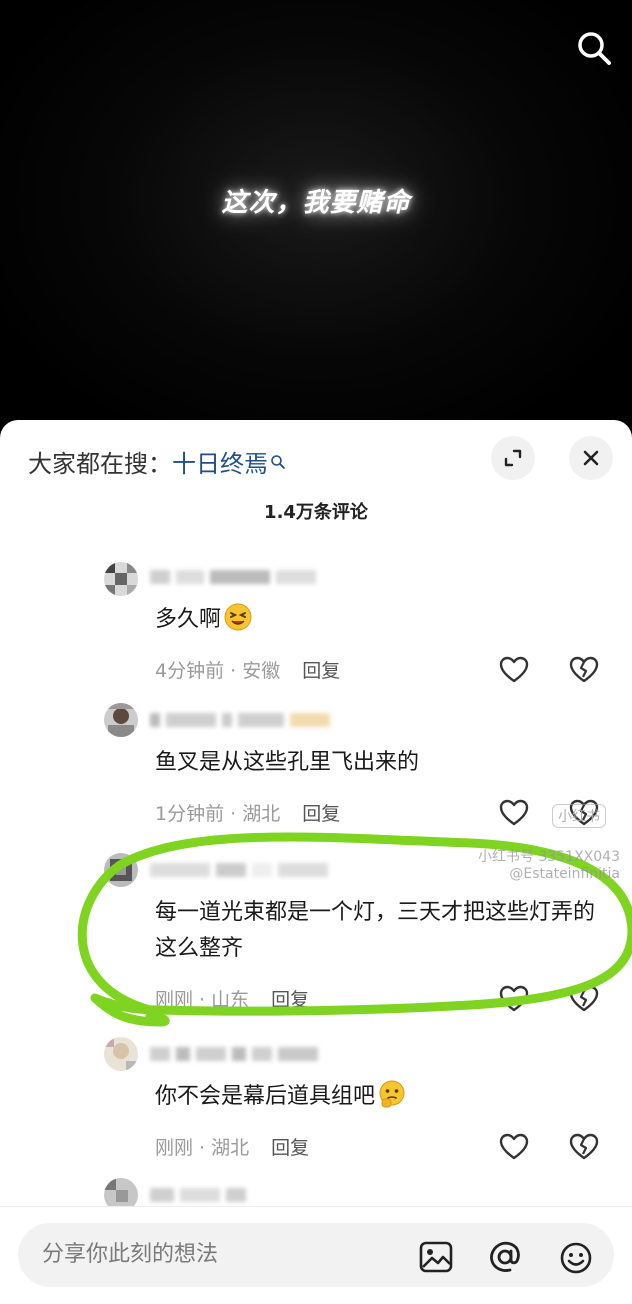  Describe the element at coordinates (261, 671) in the screenshot. I see `comment-location: 安徽` at that location.